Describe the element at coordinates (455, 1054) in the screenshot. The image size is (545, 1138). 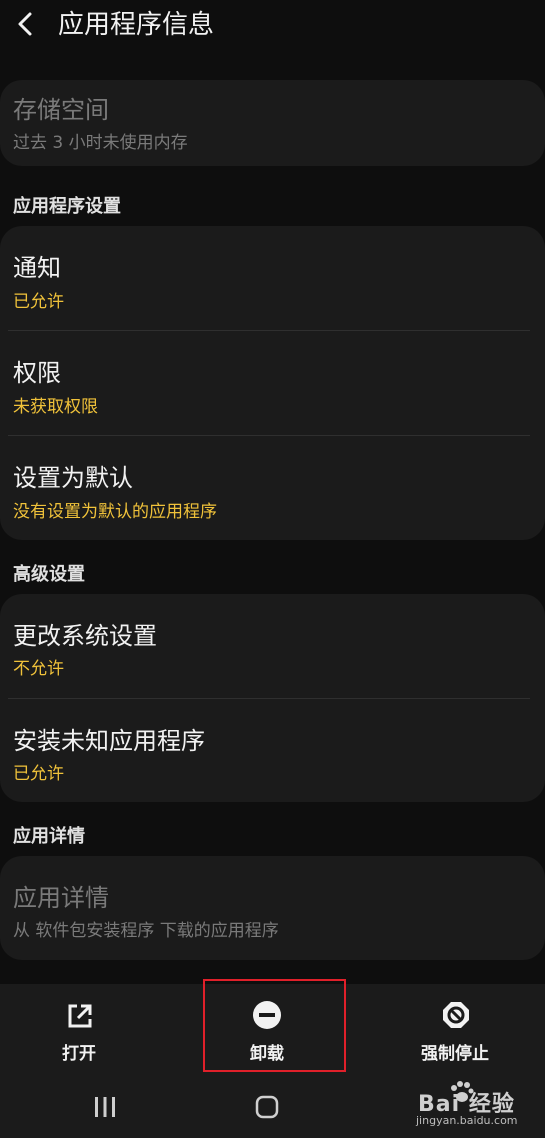
I see `force-stop-label: 强制停止` at that location.